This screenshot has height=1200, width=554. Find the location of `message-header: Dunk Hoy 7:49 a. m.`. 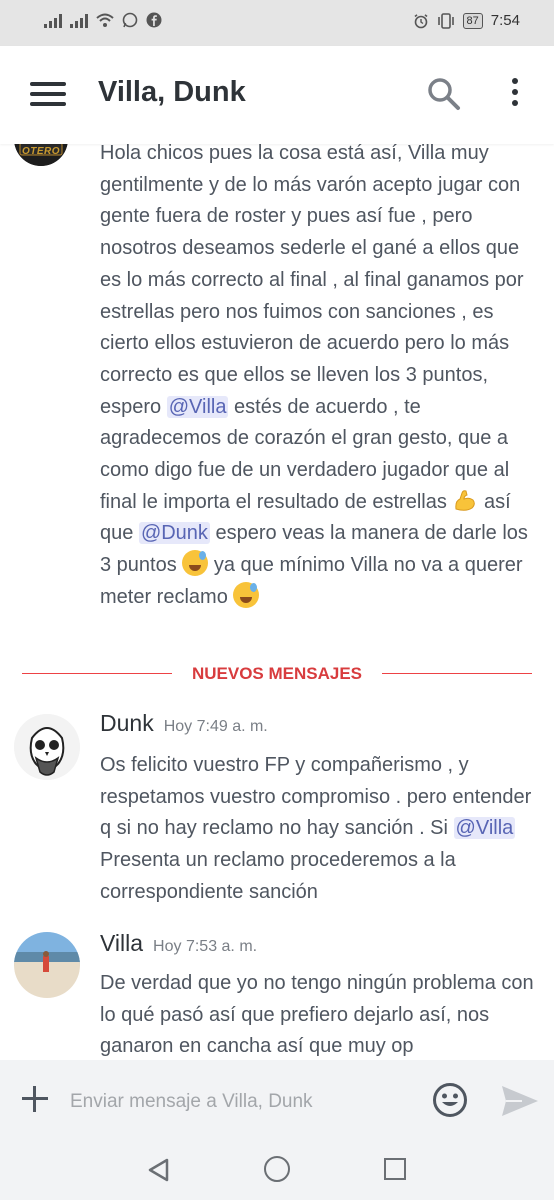

message-header: Dunk Hoy 7:49 a. m. is located at coordinates (184, 723).